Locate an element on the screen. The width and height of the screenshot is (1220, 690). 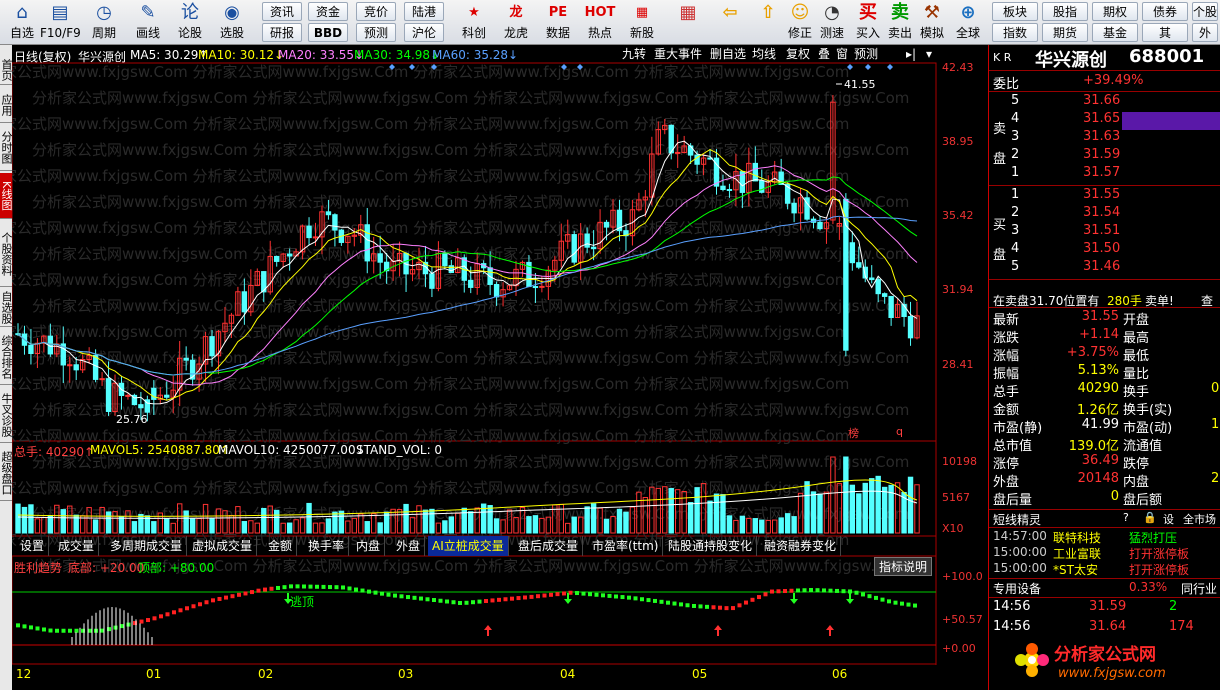
market-button: 个股 is located at coordinates (1205, 11).